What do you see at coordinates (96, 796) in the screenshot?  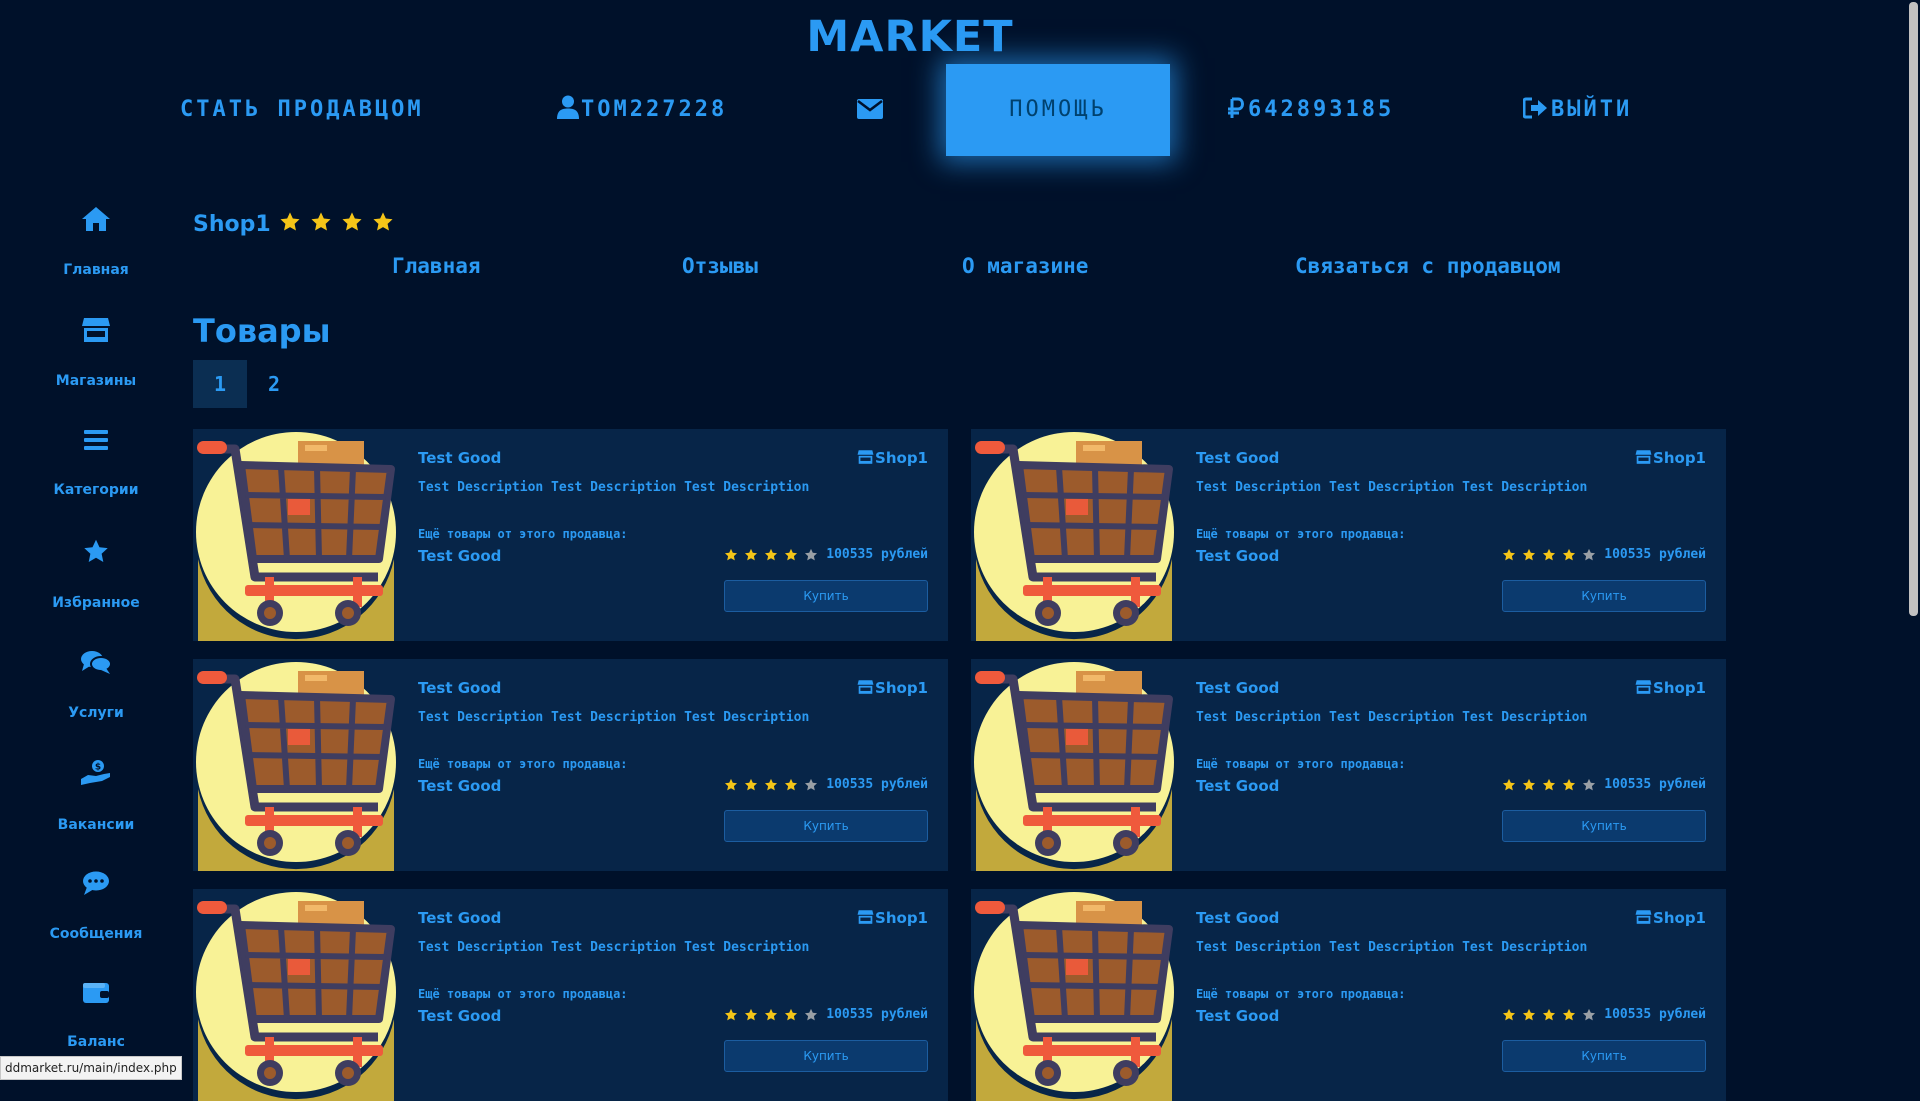 I see `sidebar-item-vacancies: $ Вакансии` at bounding box center [96, 796].